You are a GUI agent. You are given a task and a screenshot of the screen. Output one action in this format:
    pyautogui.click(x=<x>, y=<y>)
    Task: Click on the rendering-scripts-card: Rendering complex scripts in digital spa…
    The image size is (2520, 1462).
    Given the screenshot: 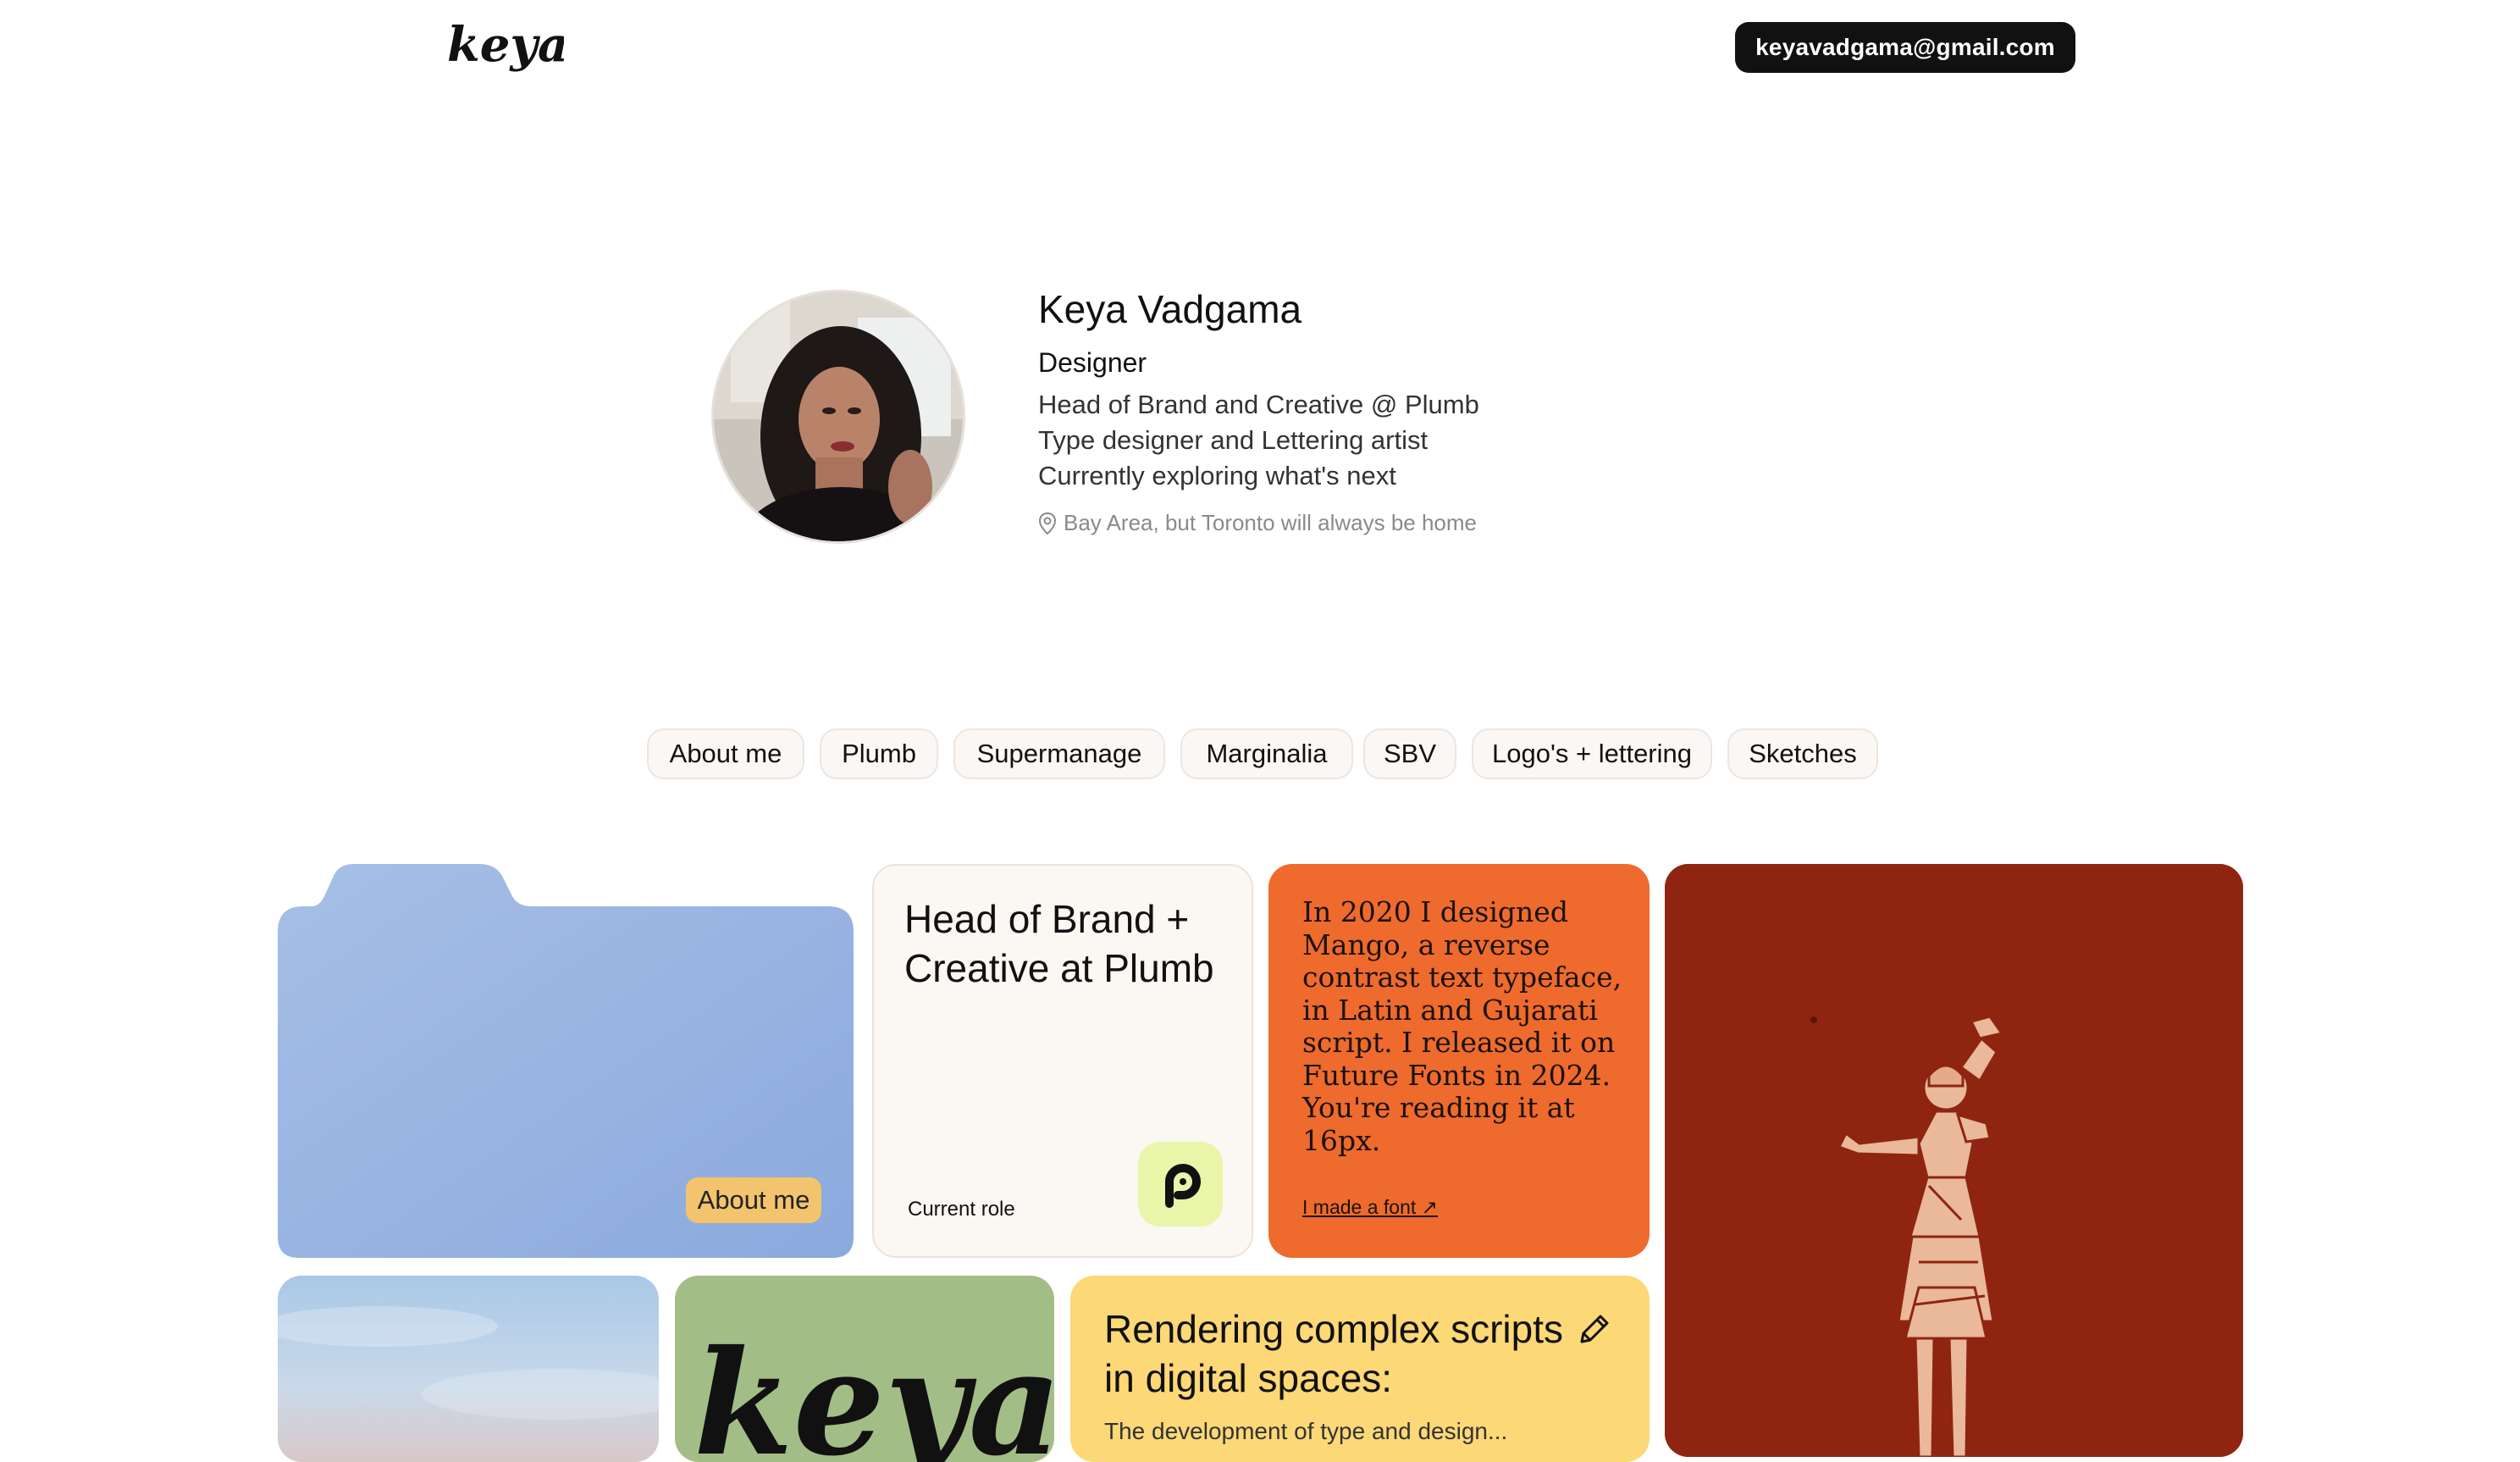 What is the action you would take?
    pyautogui.click(x=1360, y=1369)
    